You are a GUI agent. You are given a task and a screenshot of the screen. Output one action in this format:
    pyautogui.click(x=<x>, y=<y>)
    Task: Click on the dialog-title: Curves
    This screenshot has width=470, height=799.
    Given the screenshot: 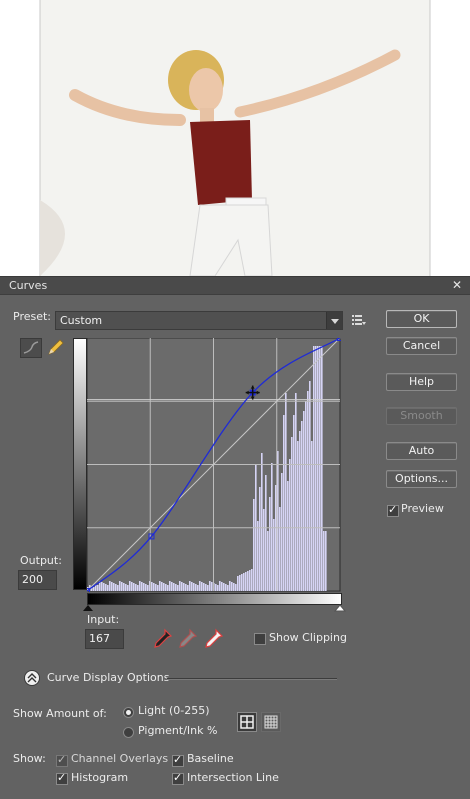 What is the action you would take?
    pyautogui.click(x=28, y=285)
    